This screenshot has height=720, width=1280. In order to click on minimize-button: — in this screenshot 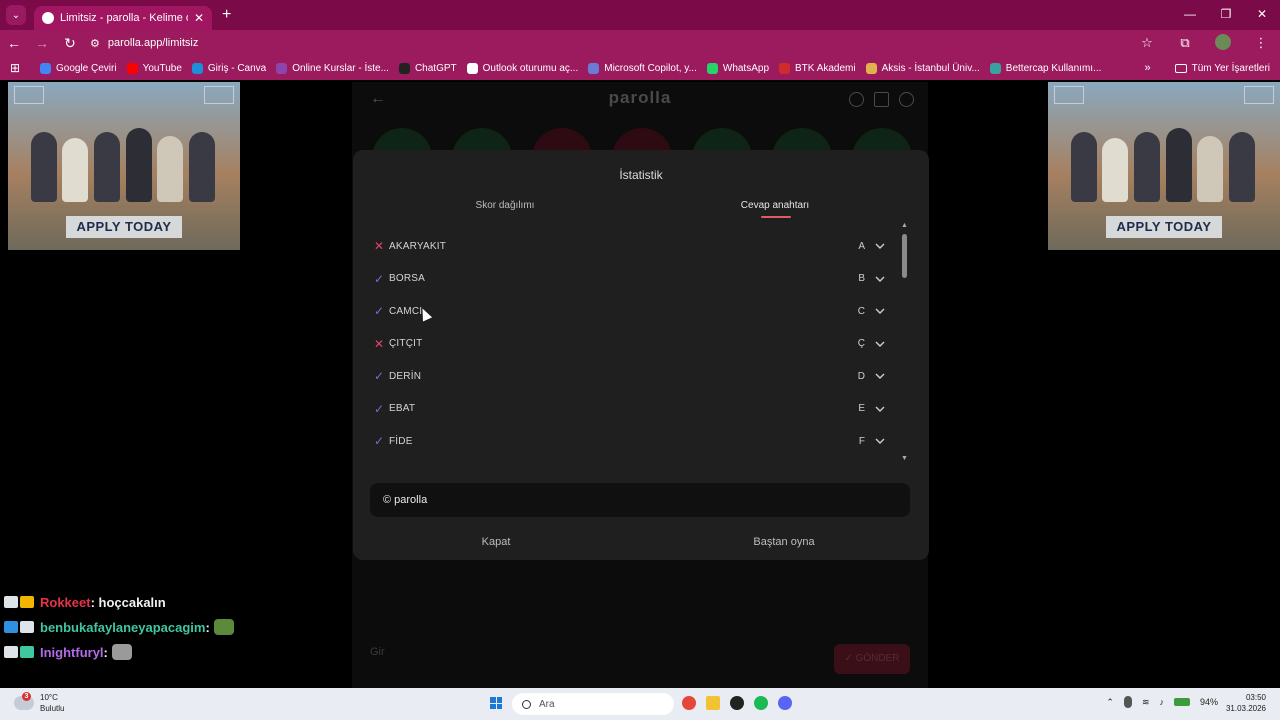, I will do `click(1190, 14)`.